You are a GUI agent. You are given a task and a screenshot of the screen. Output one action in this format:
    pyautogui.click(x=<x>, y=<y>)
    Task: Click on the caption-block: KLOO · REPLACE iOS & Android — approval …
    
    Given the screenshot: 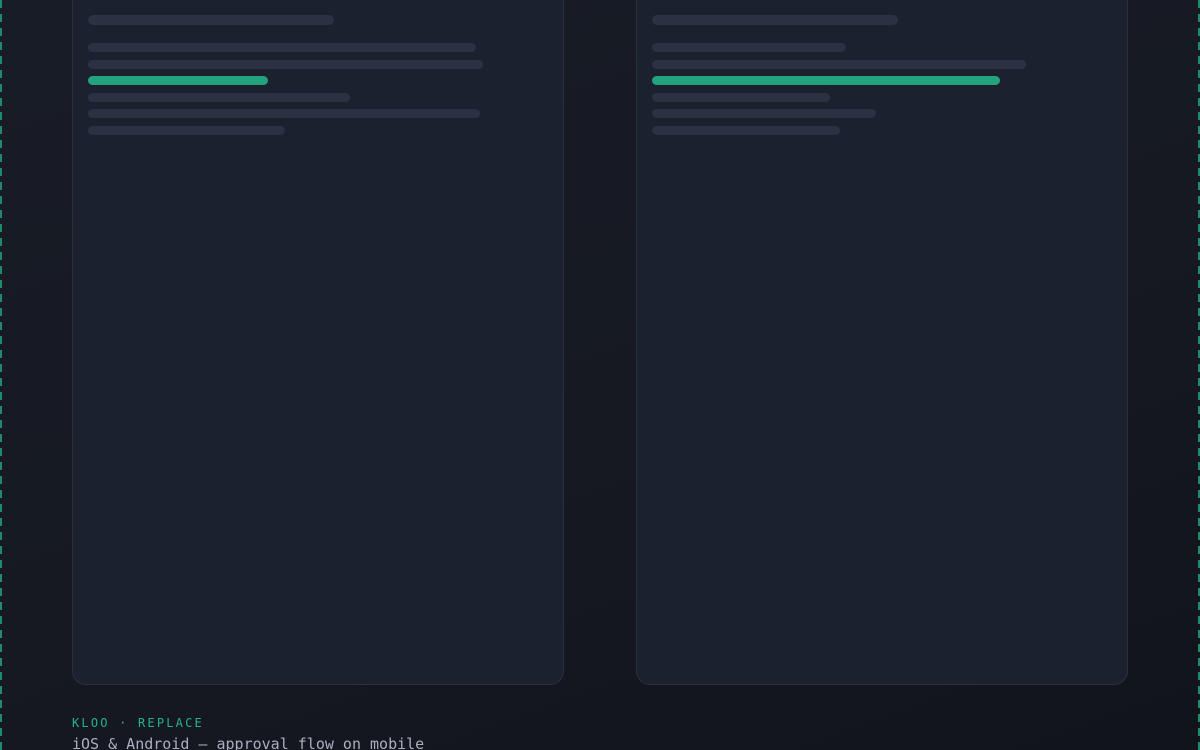 What is the action you would take?
    pyautogui.click(x=248, y=733)
    